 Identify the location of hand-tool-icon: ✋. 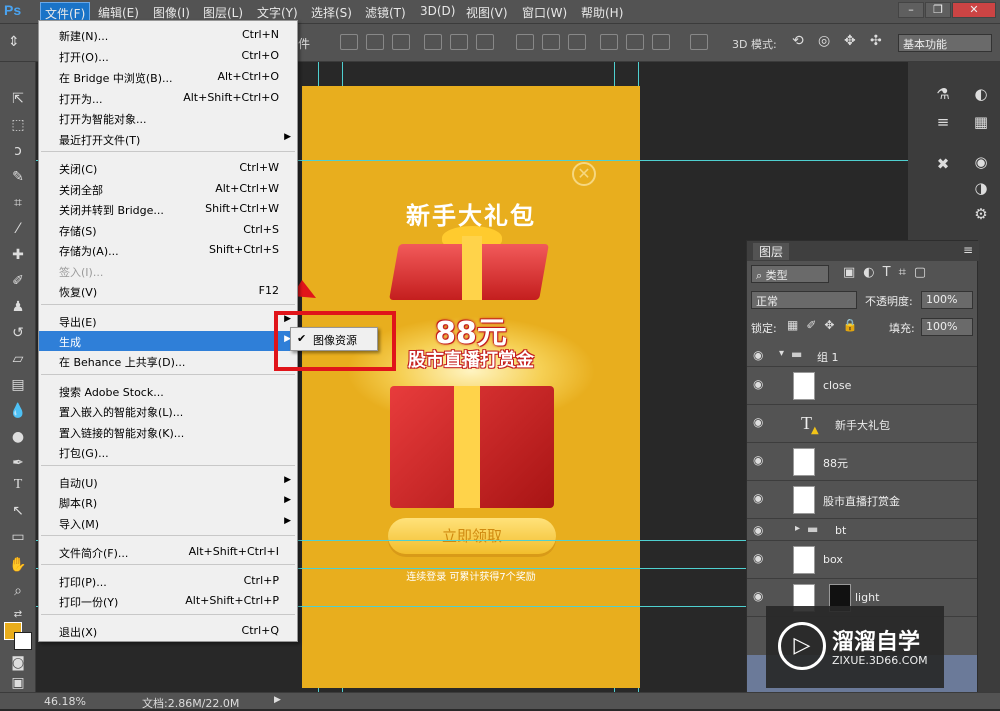
(18, 565).